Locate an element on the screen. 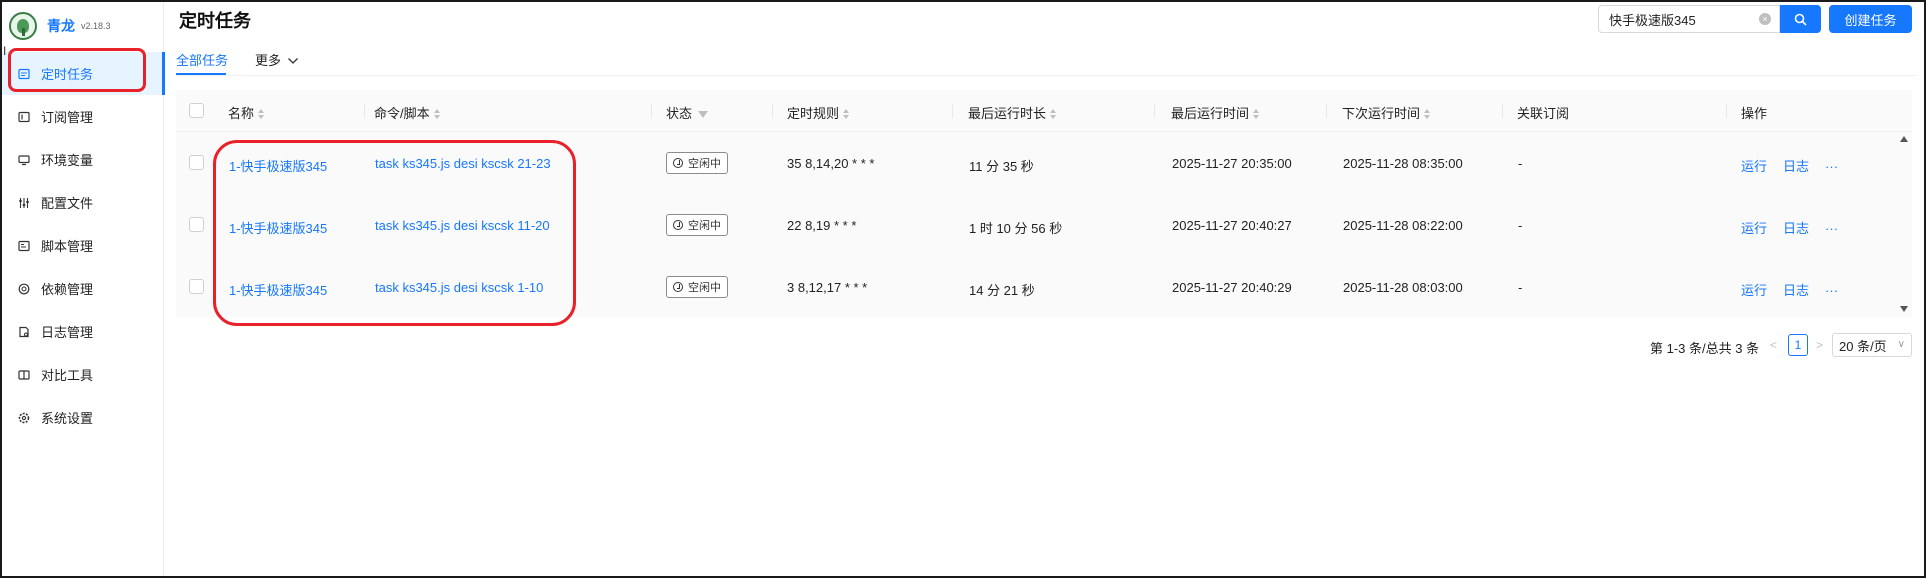  code-file-icon is located at coordinates (23, 245).